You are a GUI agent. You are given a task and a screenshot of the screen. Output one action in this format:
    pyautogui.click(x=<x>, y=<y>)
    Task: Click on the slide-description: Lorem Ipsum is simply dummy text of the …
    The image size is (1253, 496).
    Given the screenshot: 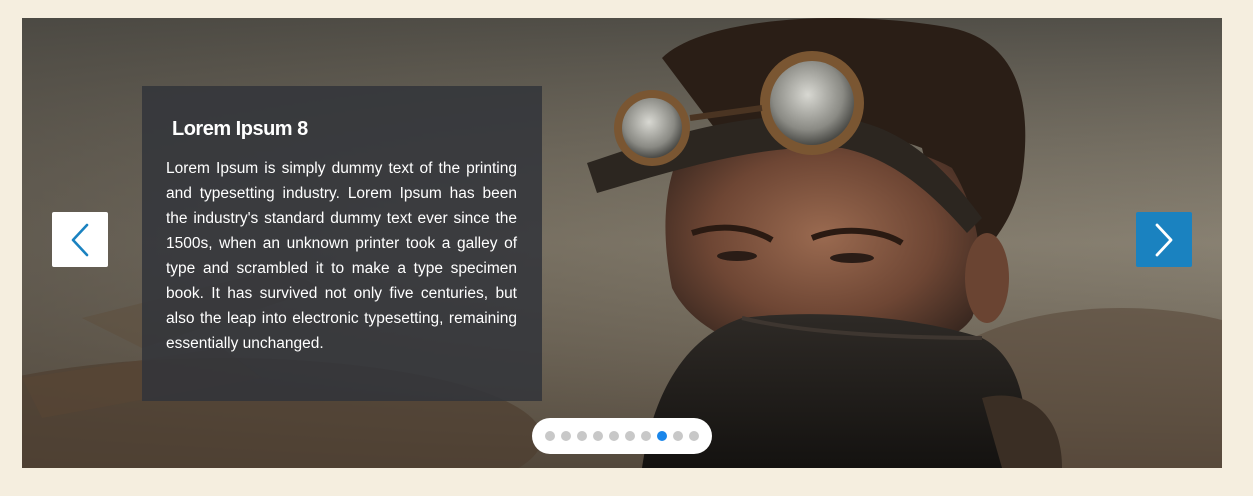 What is the action you would take?
    pyautogui.click(x=341, y=256)
    